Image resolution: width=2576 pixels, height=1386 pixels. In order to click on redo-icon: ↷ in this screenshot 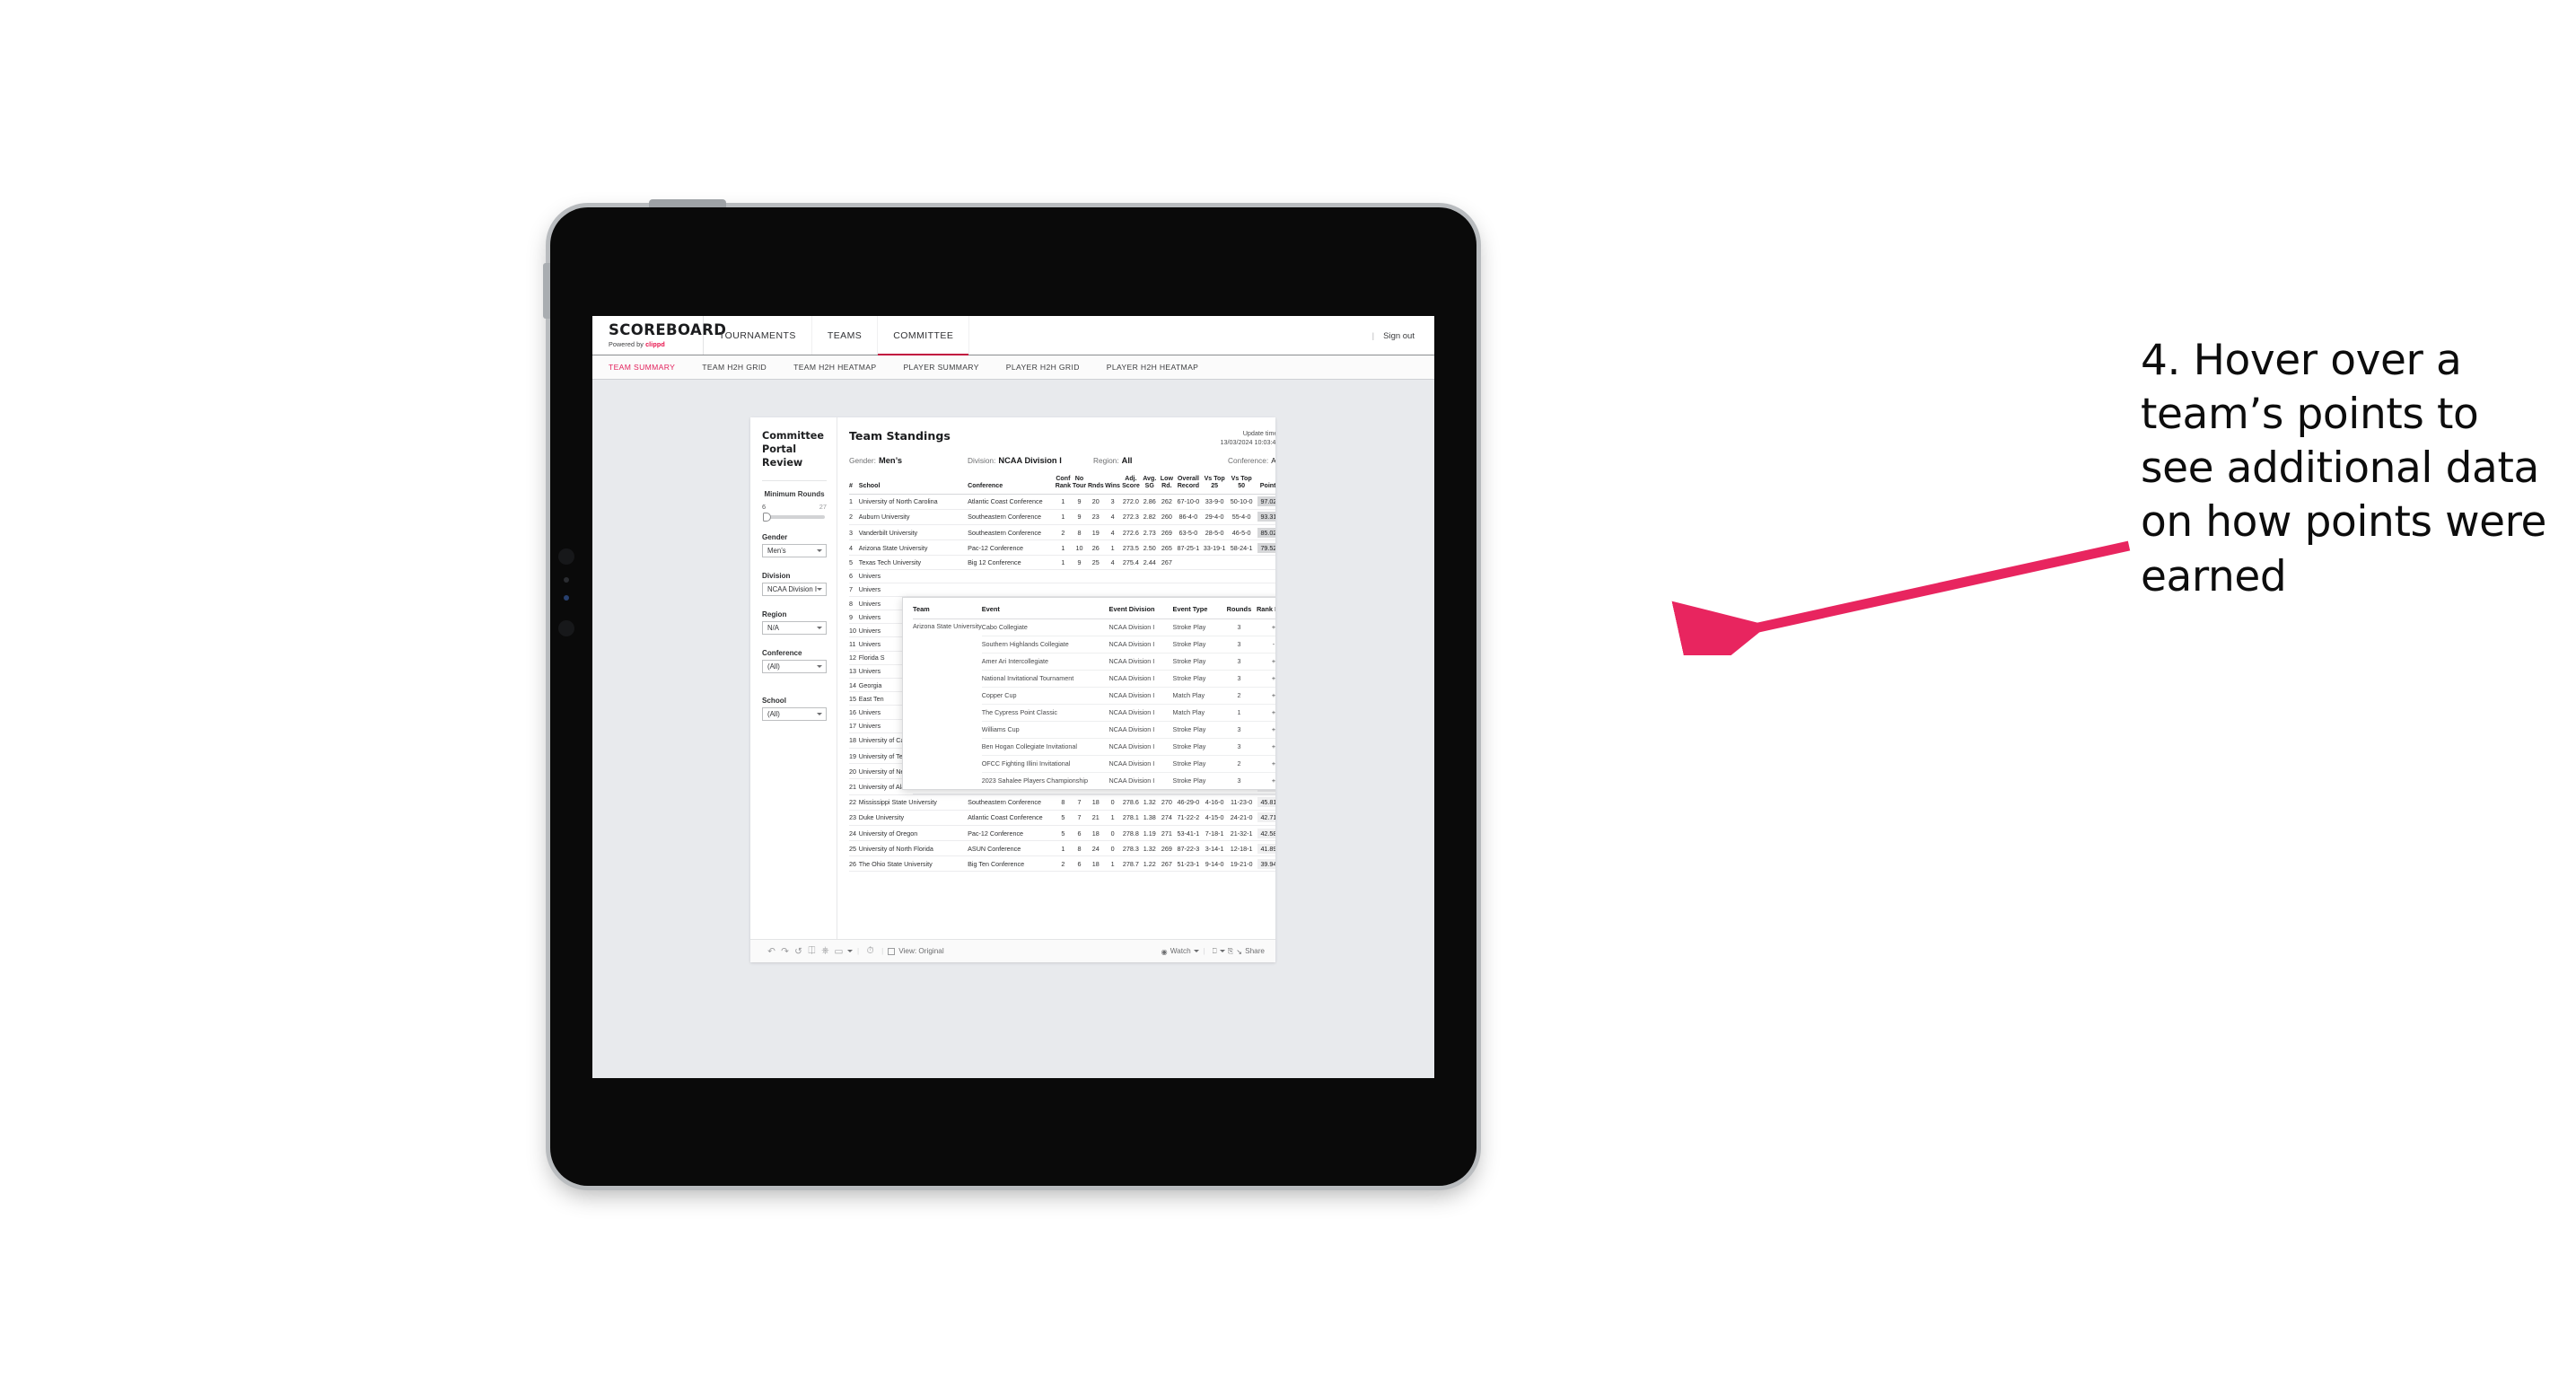, I will do `click(785, 951)`.